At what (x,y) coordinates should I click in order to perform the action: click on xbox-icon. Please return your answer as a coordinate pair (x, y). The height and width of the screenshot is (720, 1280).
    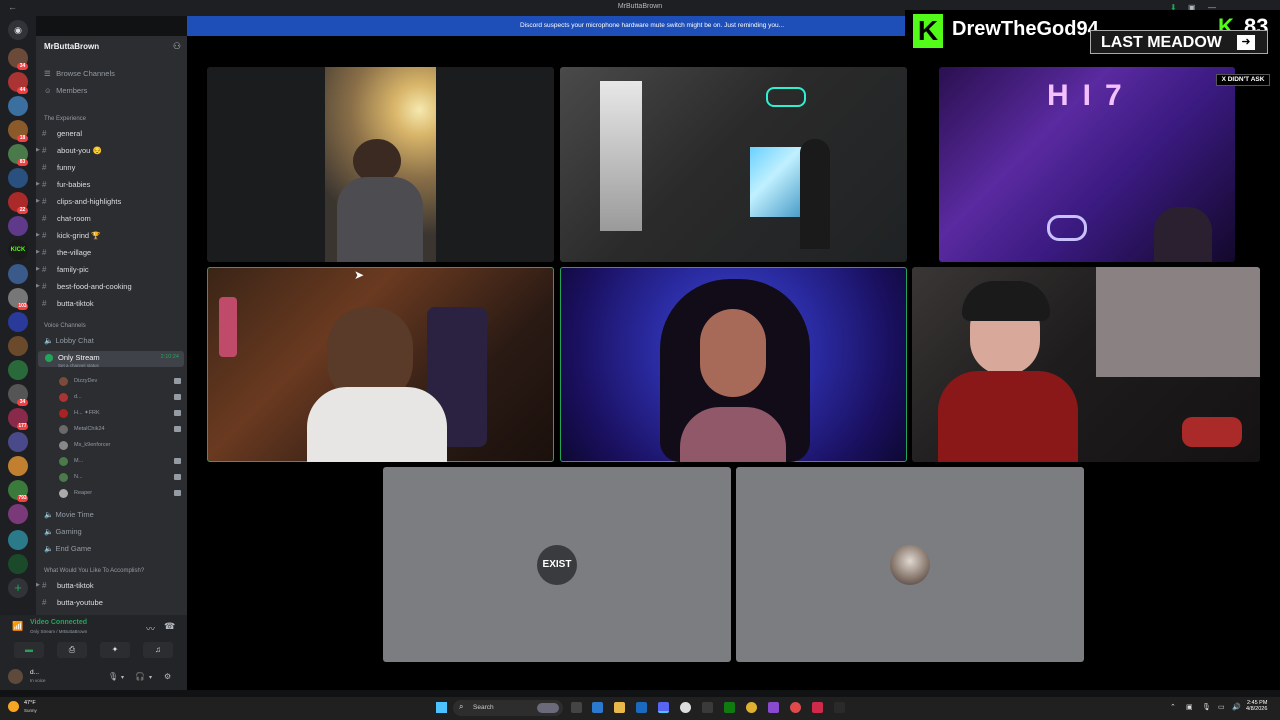
    Looking at the image, I should click on (729, 707).